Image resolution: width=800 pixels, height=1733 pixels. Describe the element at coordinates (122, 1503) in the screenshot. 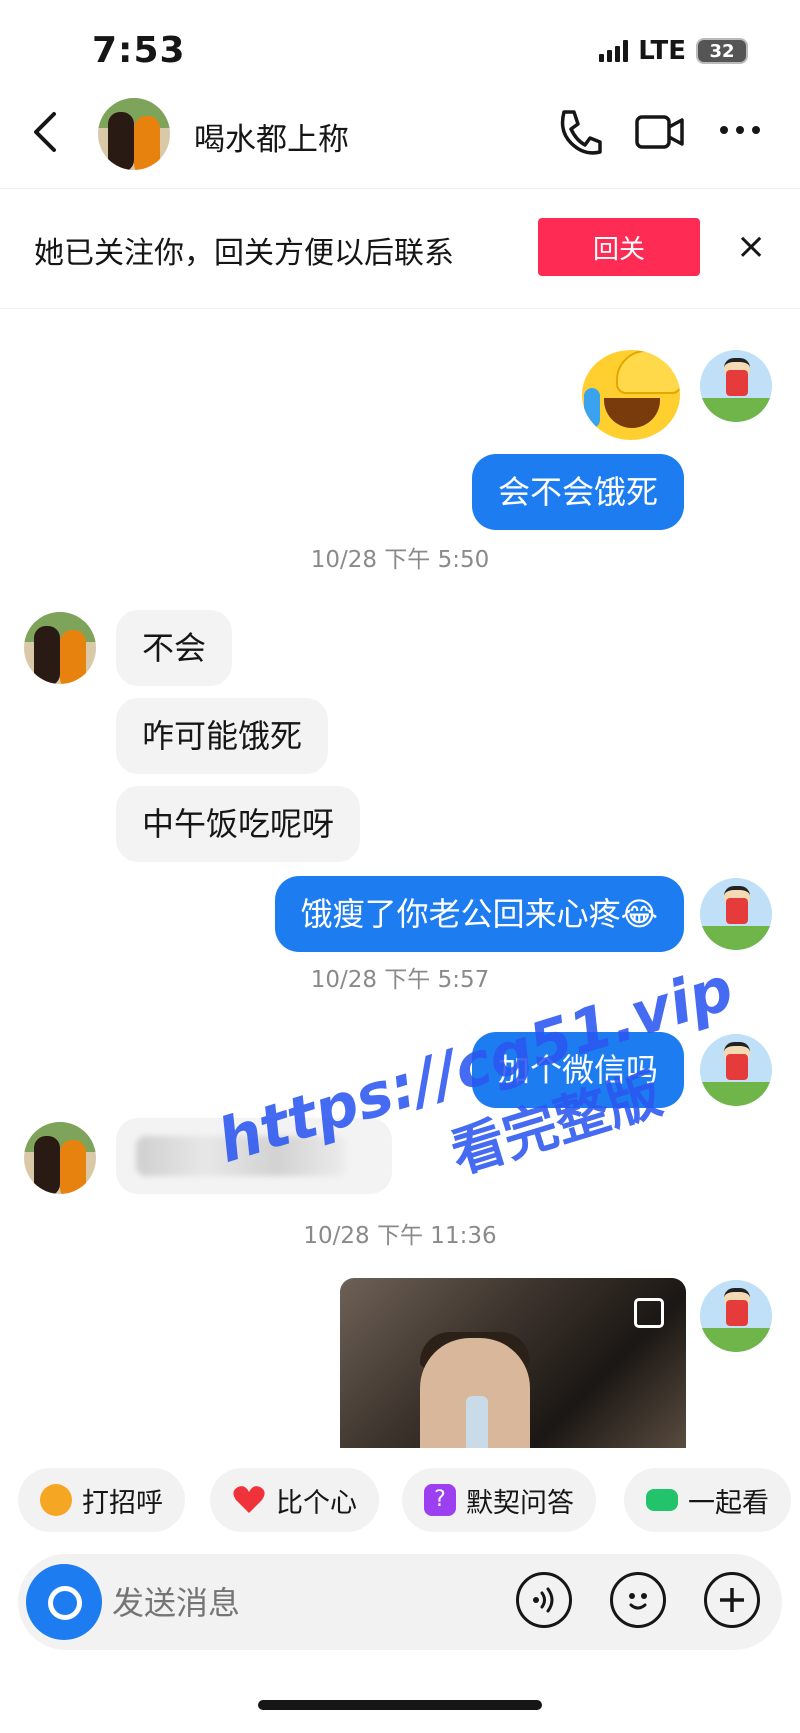

I see `quick-action-label: 打招呼` at that location.